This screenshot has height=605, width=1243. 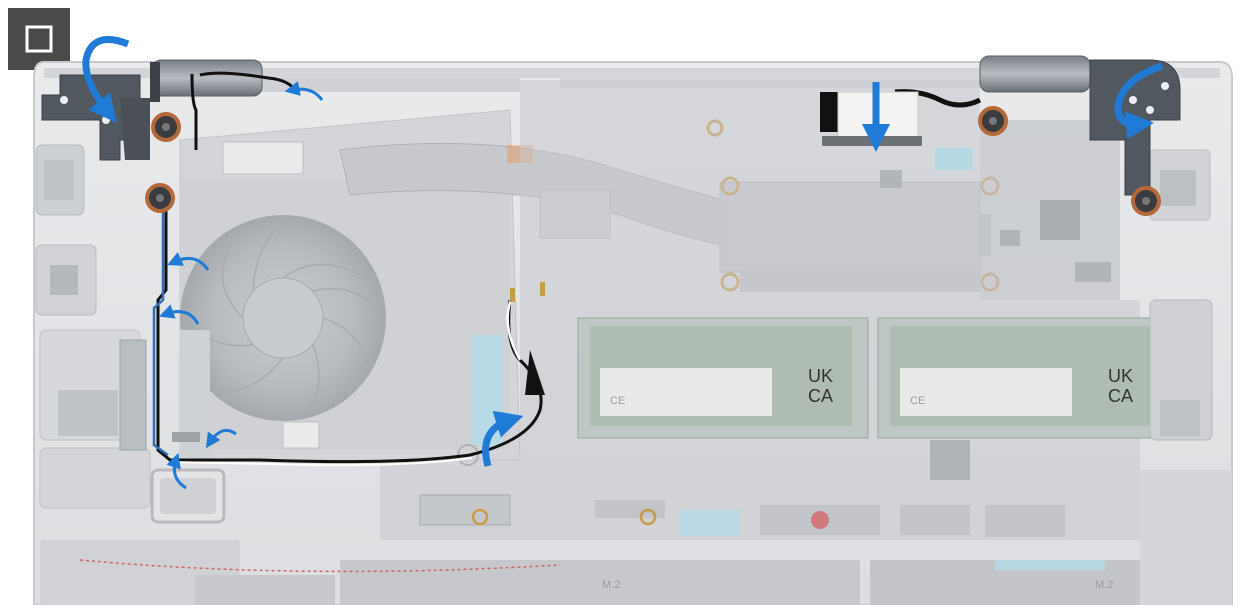 I want to click on screw-right-hinge-bottom, so click(x=1146, y=201).